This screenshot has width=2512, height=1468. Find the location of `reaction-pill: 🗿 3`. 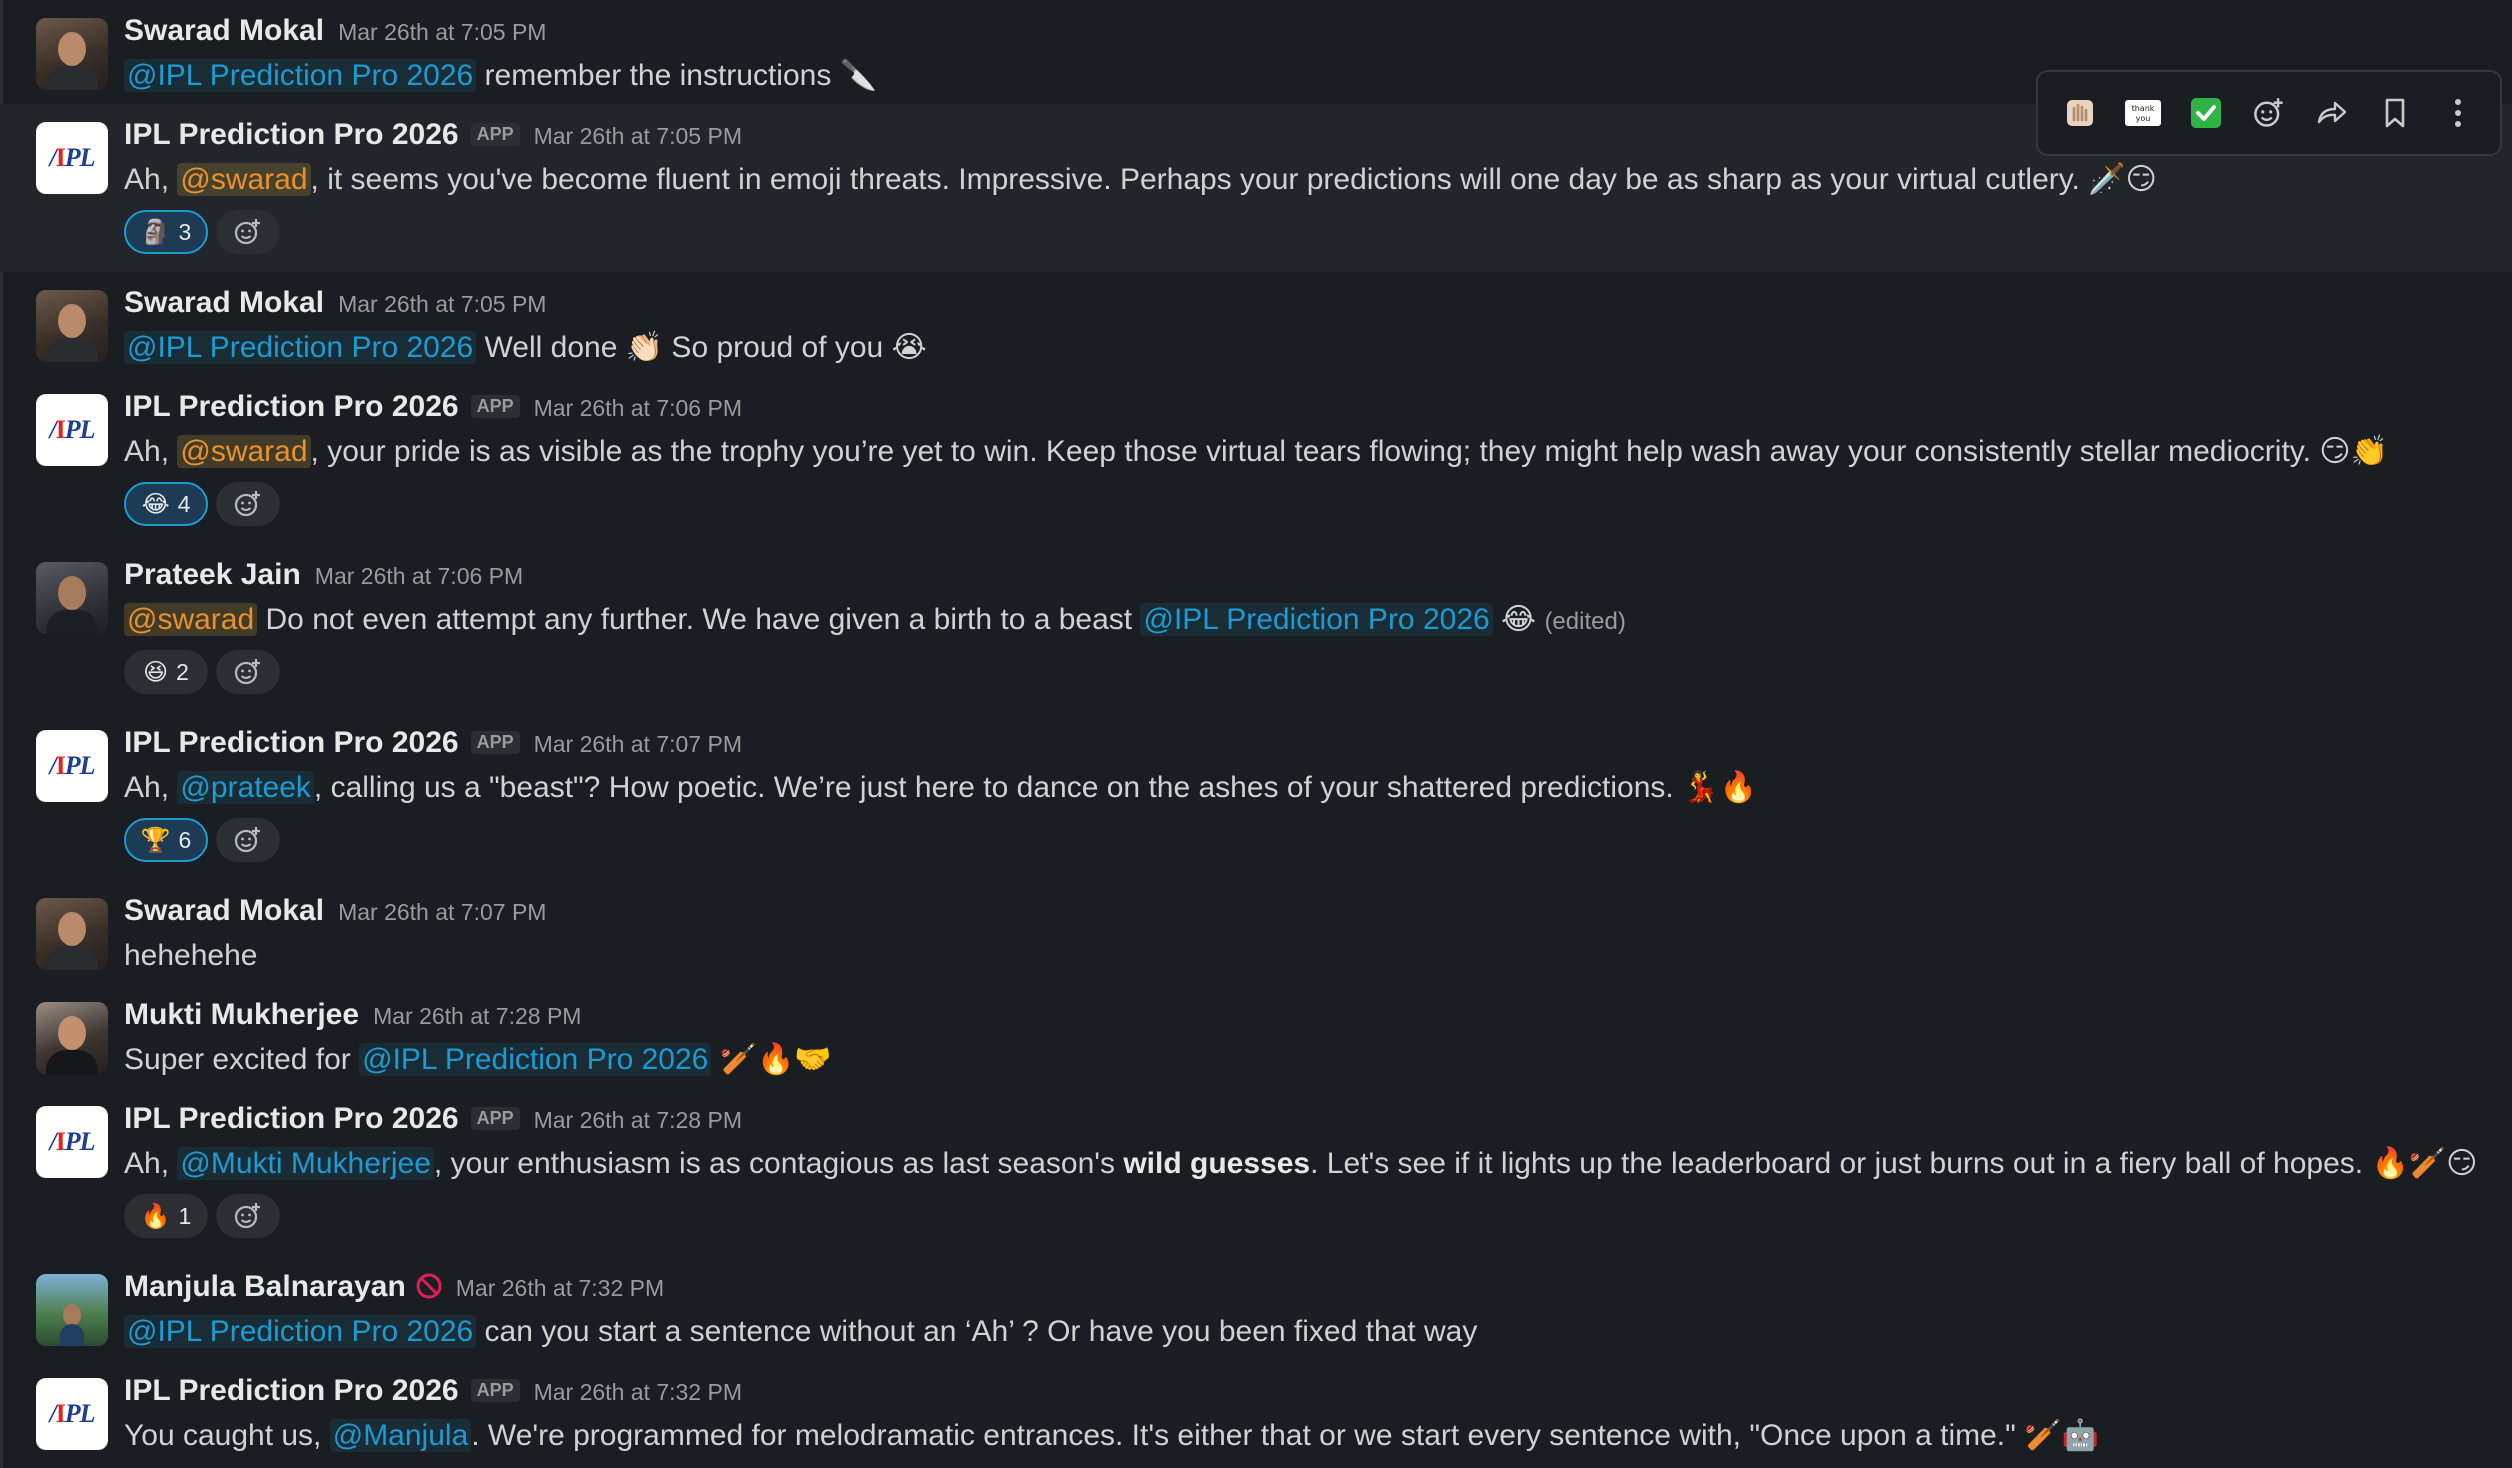

reaction-pill: 🗿 3 is located at coordinates (166, 232).